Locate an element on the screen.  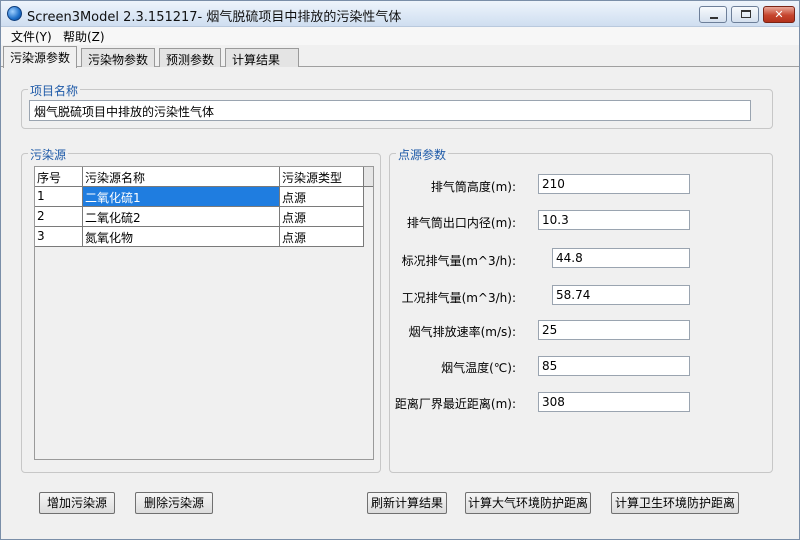
maximize-icon is located at coordinates (746, 14).